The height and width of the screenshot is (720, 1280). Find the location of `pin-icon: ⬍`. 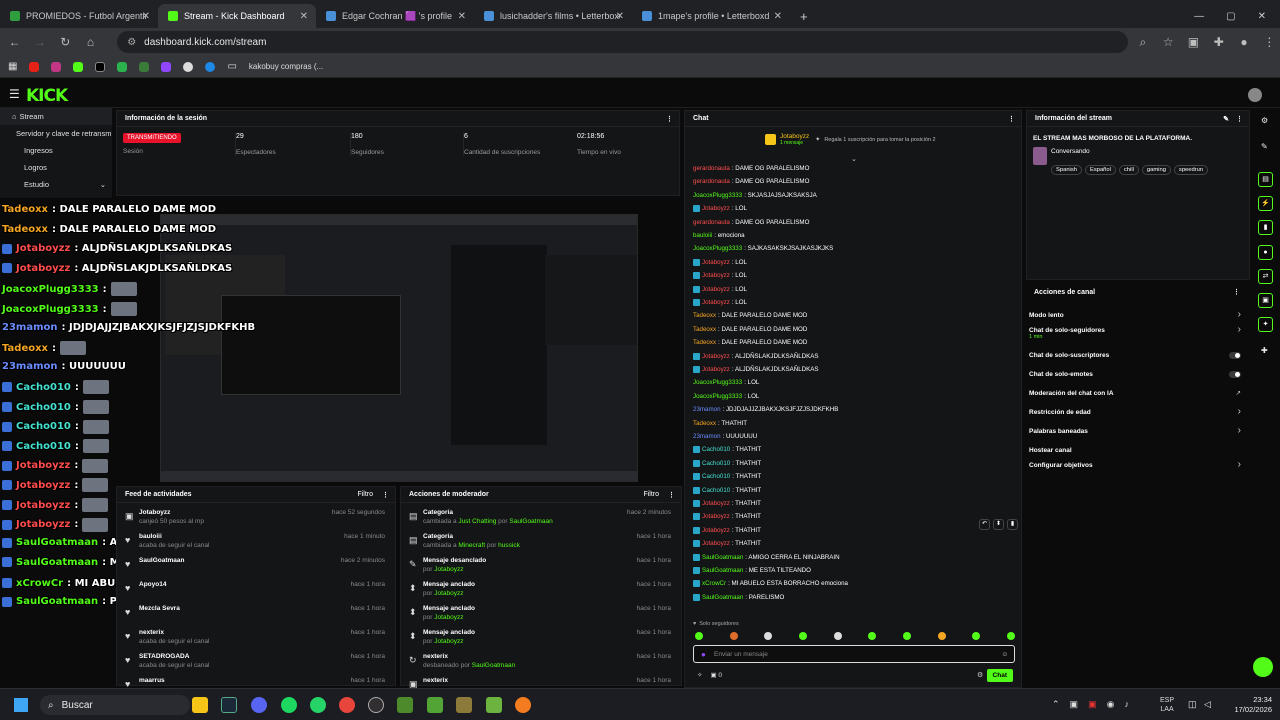

pin-icon: ⬍ is located at coordinates (998, 524).